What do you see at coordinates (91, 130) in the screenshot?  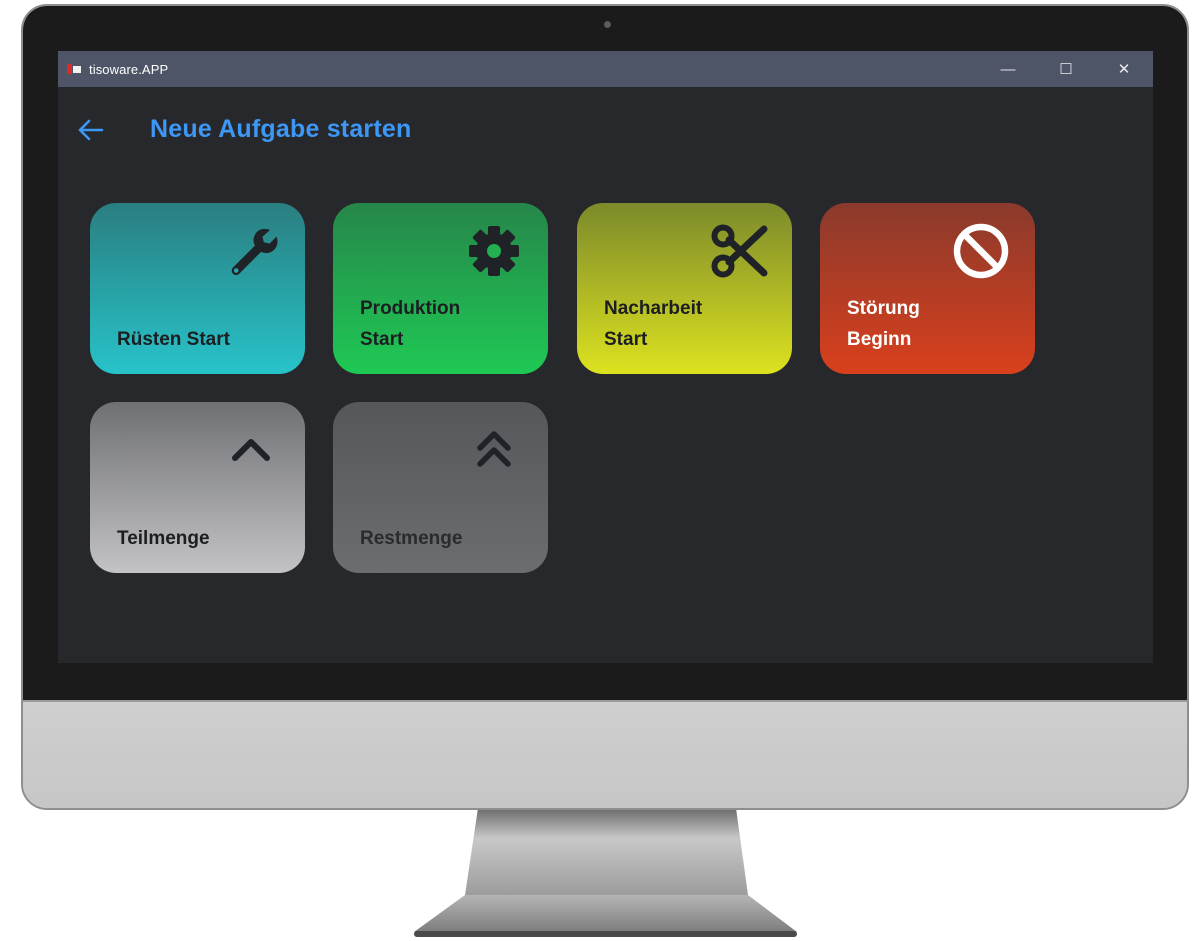 I see `back-arrow-icon` at bounding box center [91, 130].